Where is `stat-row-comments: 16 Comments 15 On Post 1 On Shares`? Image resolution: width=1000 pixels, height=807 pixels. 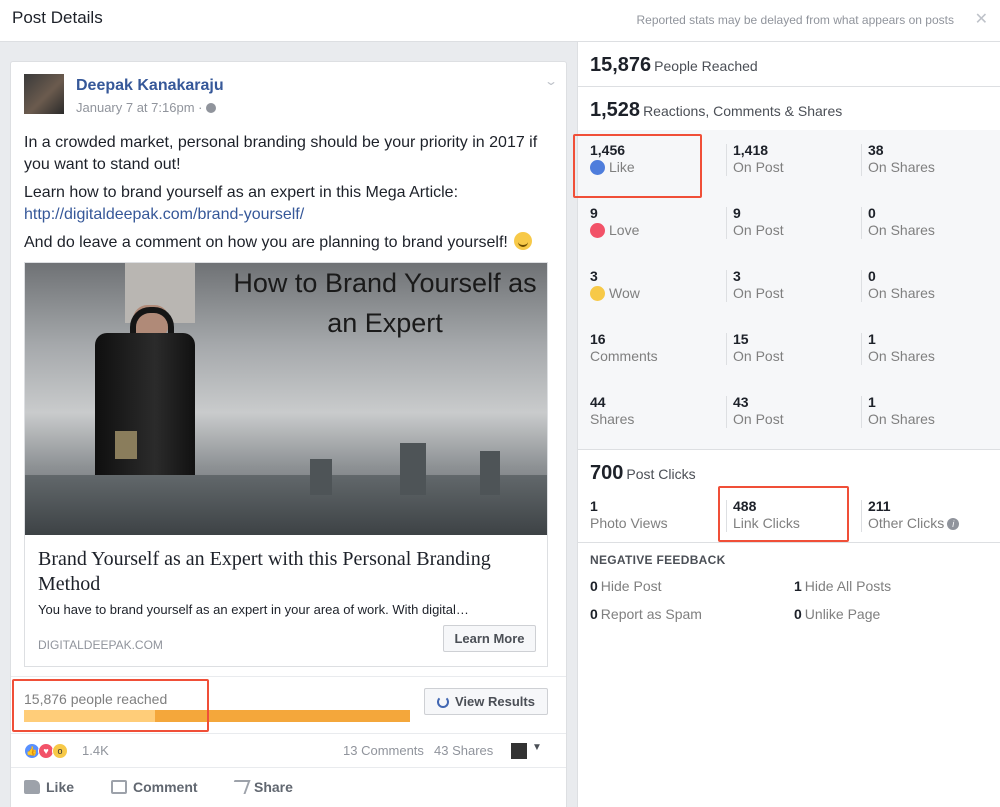 stat-row-comments: 16 Comments 15 On Post 1 On Shares is located at coordinates (789, 350).